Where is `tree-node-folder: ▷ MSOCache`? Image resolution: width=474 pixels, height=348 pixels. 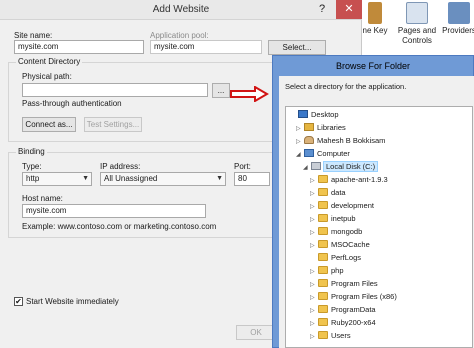
tree-node-folder: ▷ MSOCache is located at coordinates (340, 245).